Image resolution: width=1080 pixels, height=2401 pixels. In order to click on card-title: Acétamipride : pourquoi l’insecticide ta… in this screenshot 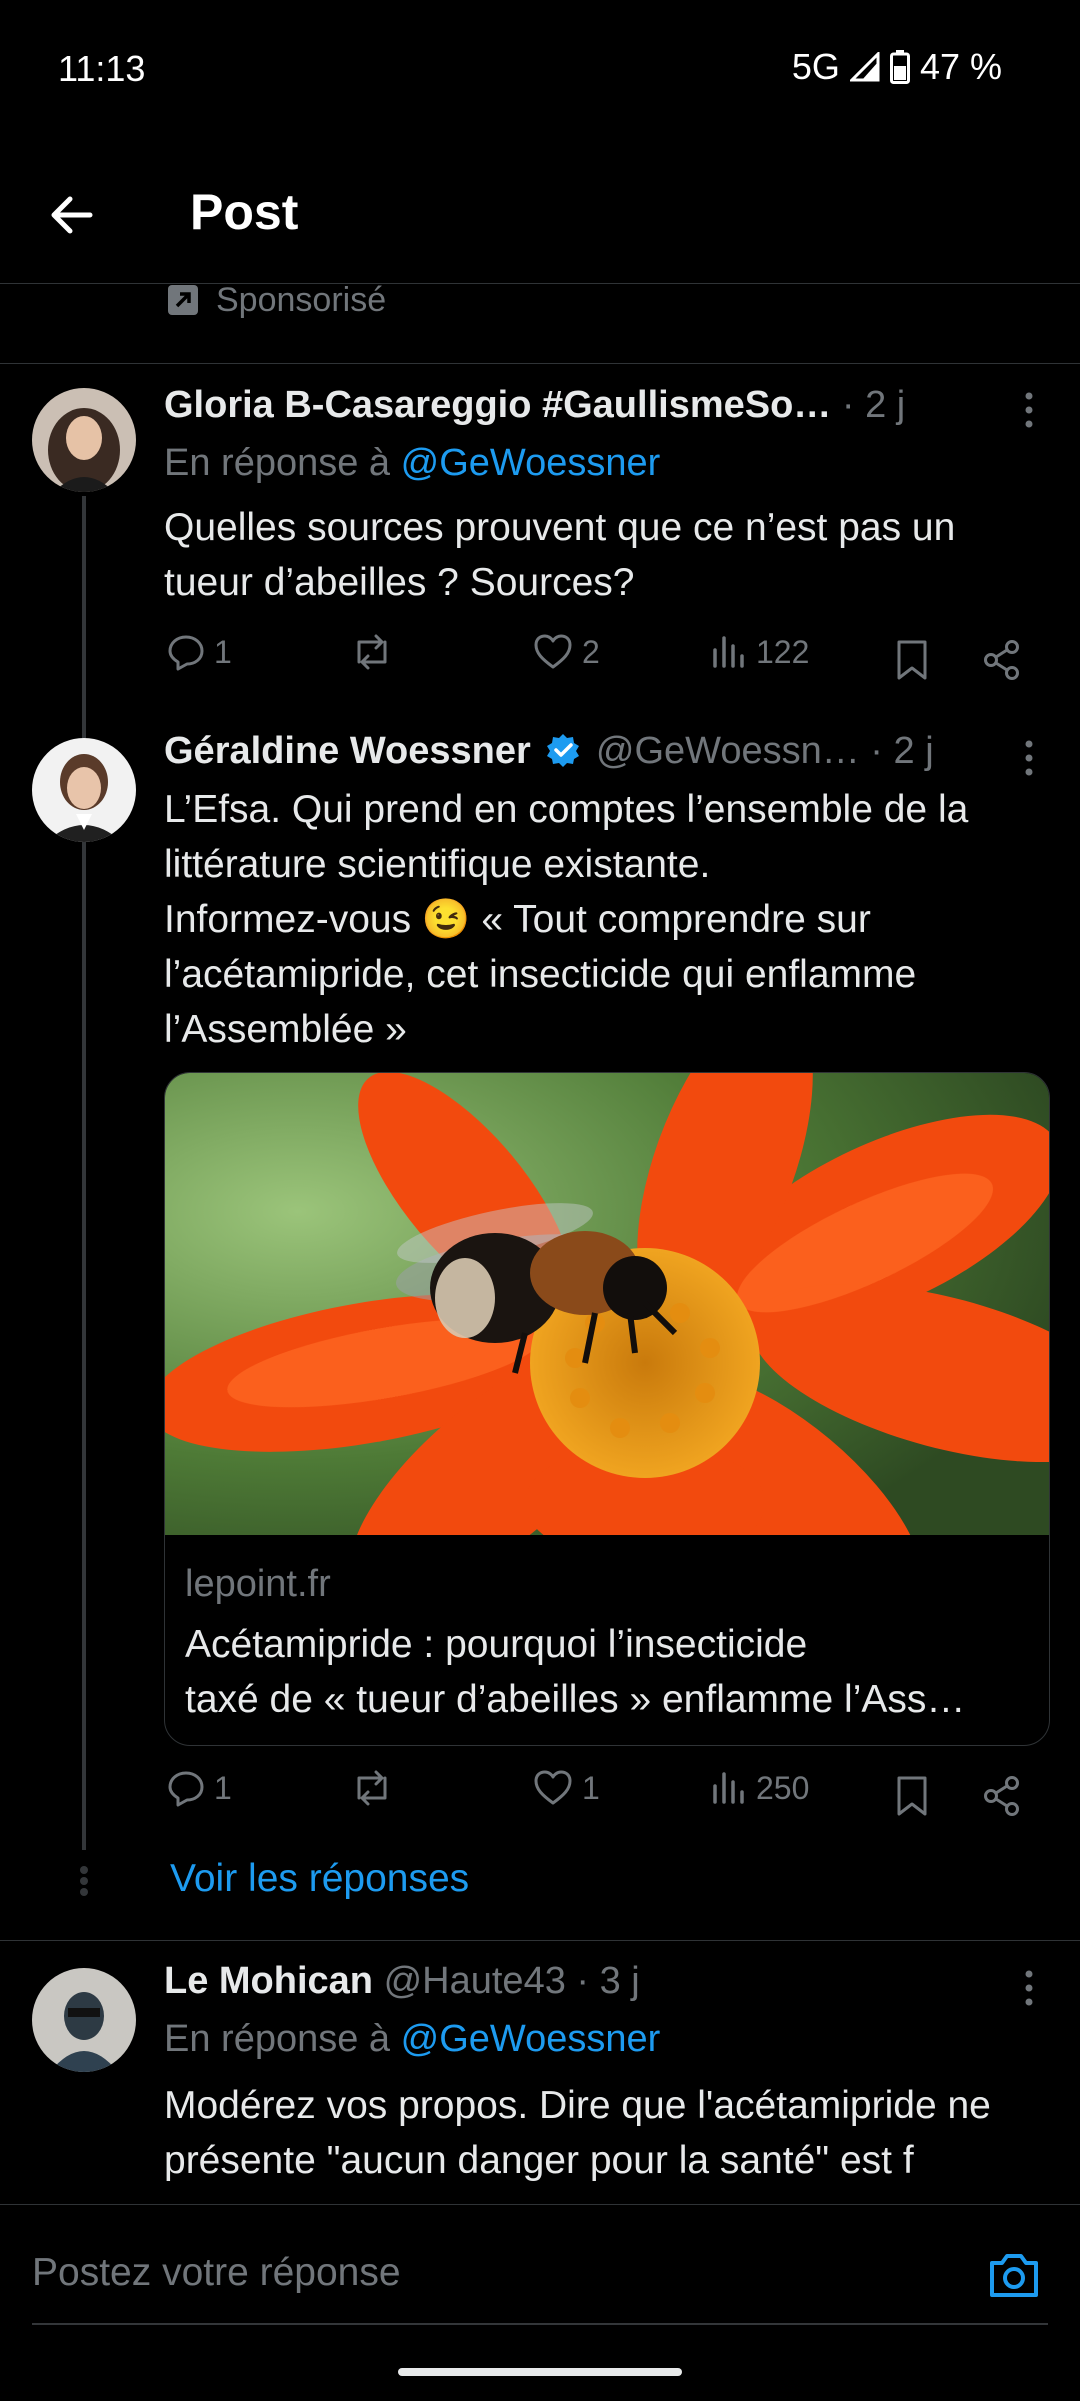, I will do `click(610, 1672)`.